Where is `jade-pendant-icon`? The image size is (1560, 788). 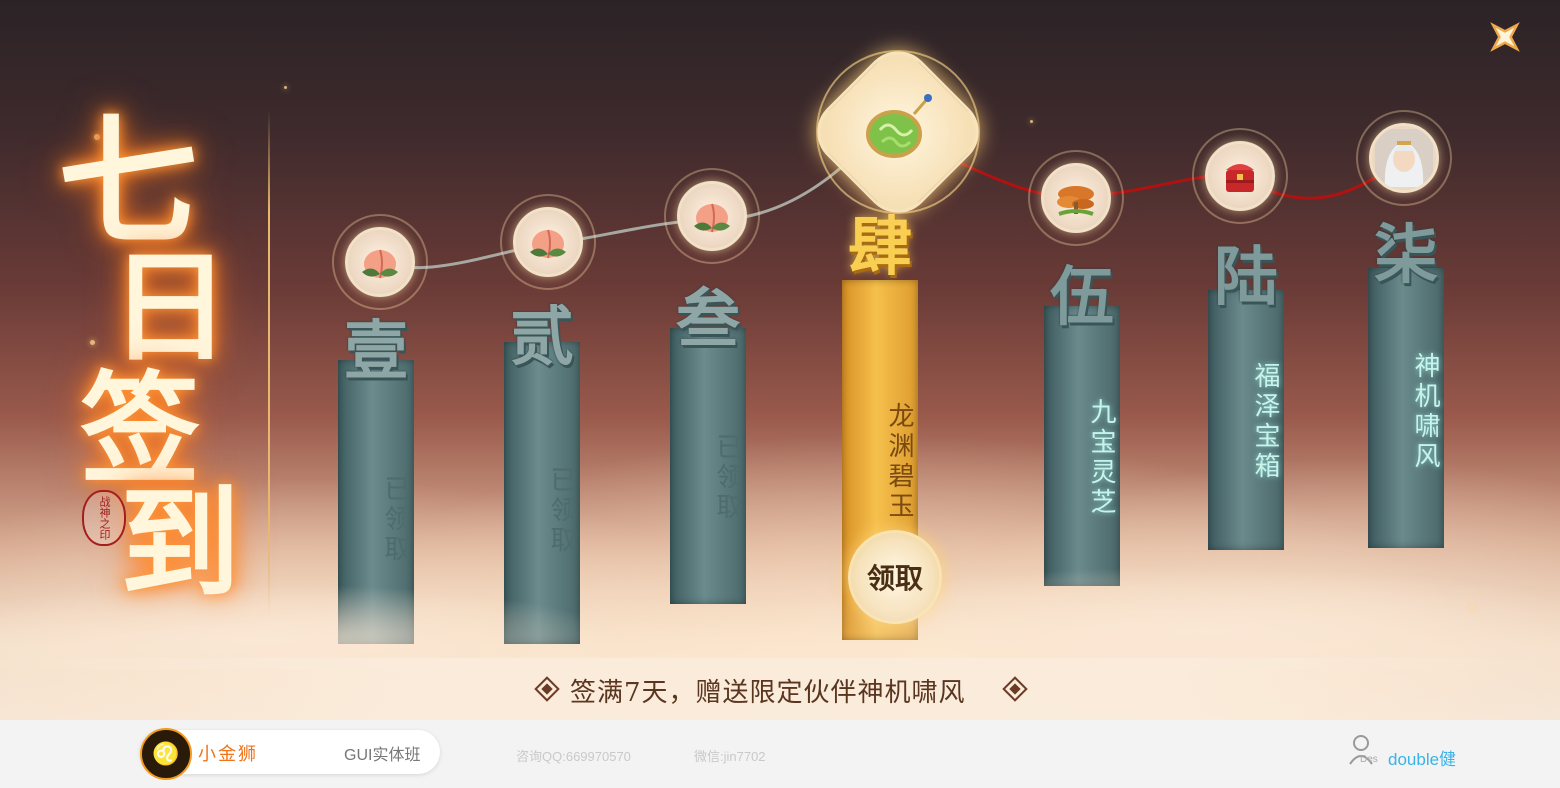 jade-pendant-icon is located at coordinates (898, 132).